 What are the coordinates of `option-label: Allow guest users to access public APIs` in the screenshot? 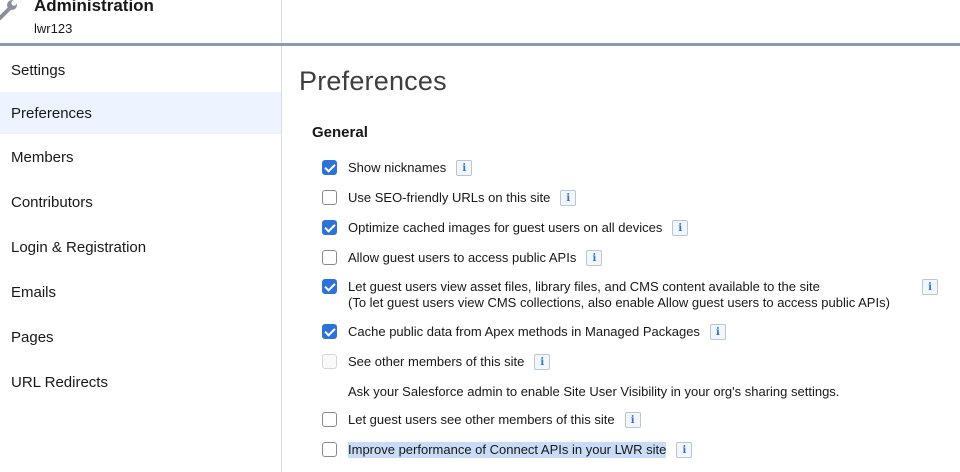 It's located at (462, 257).